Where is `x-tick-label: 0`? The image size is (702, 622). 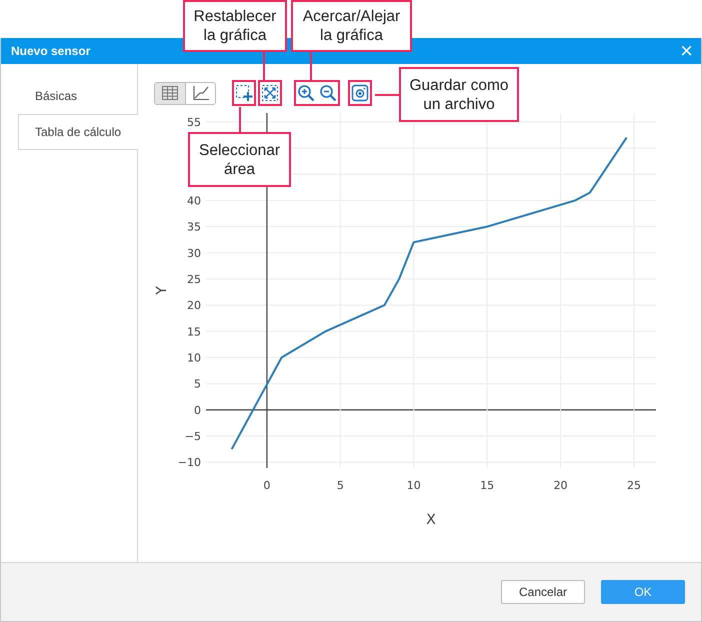 x-tick-label: 0 is located at coordinates (266, 485).